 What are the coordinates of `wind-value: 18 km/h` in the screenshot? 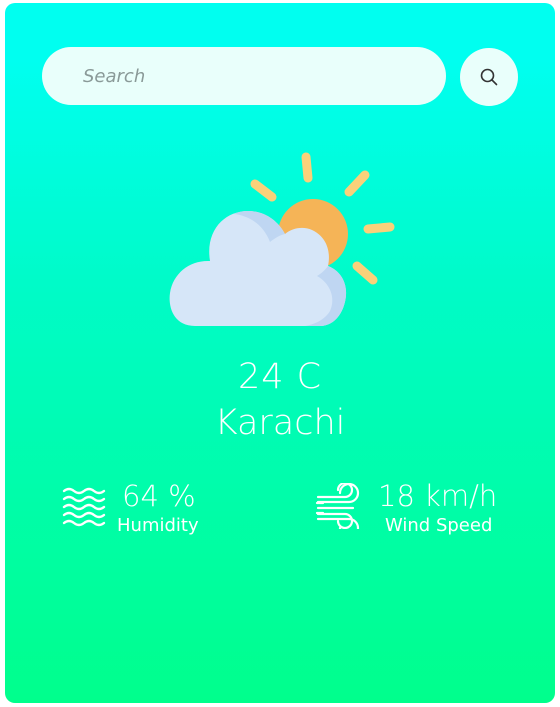 It's located at (438, 496).